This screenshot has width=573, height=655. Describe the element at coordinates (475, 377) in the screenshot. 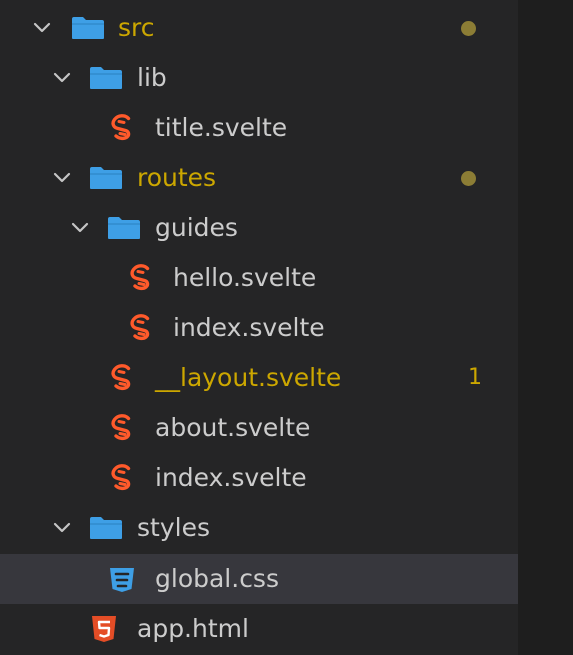

I see `problem-count-badge: 1` at that location.